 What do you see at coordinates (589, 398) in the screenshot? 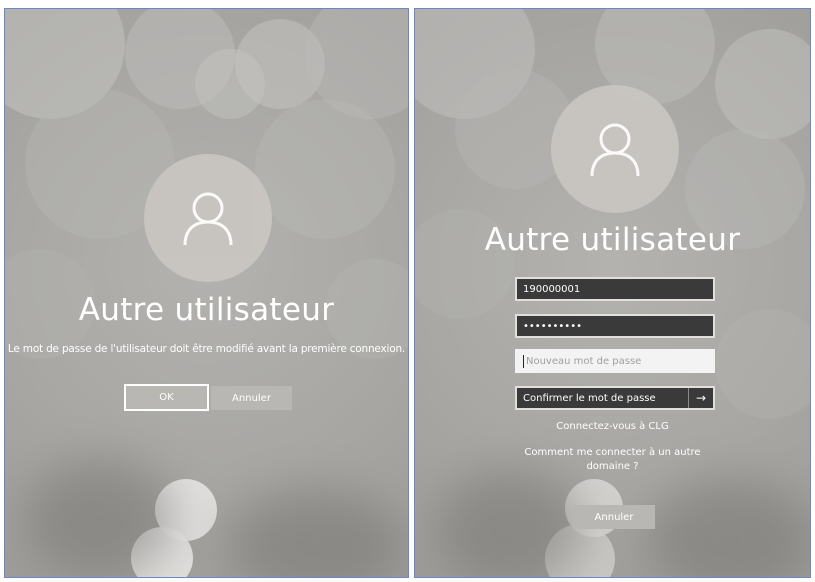
I see `confirm-password-placeholder: Confirmer le mot de passe` at bounding box center [589, 398].